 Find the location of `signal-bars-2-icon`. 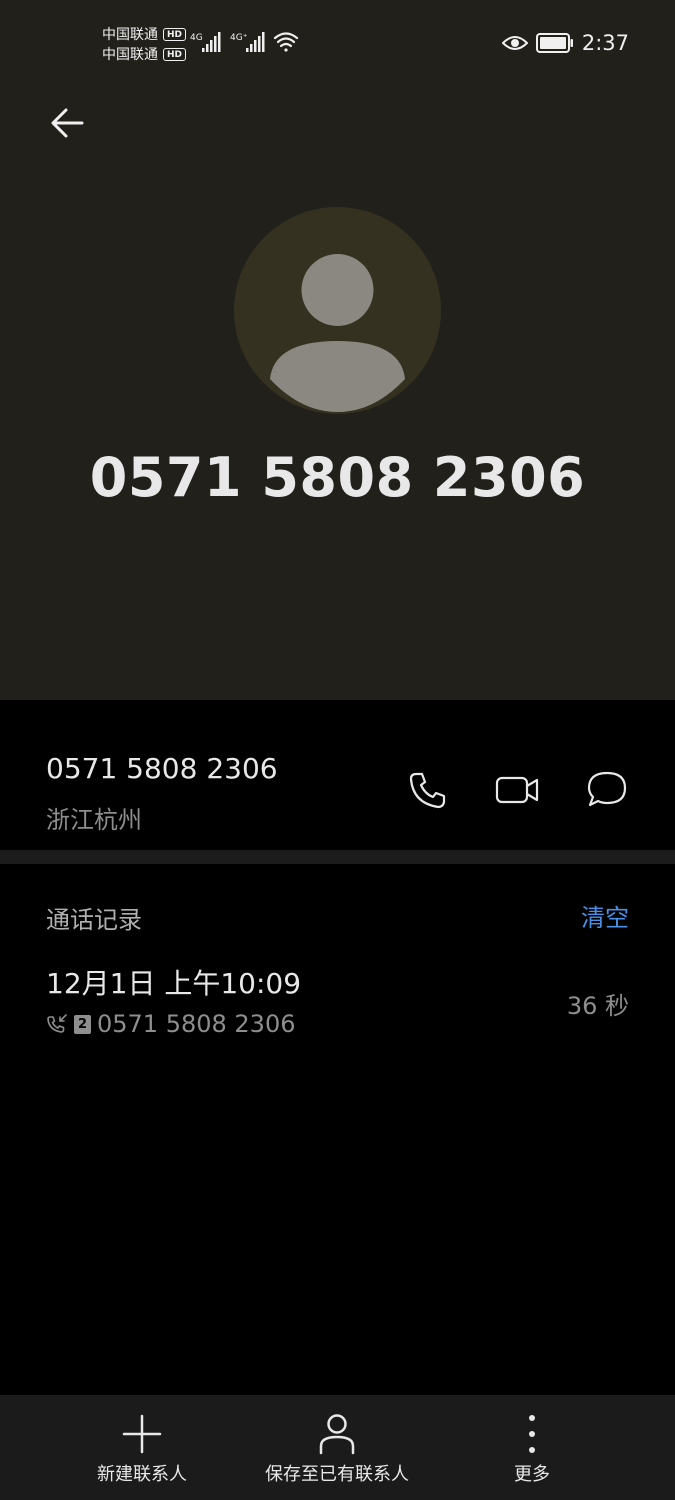

signal-bars-2-icon is located at coordinates (255, 42).